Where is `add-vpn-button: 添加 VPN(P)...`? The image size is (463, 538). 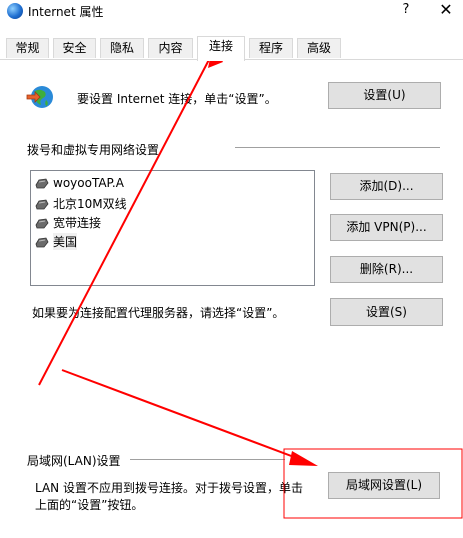
add-vpn-button: 添加 VPN(P)... is located at coordinates (386, 227).